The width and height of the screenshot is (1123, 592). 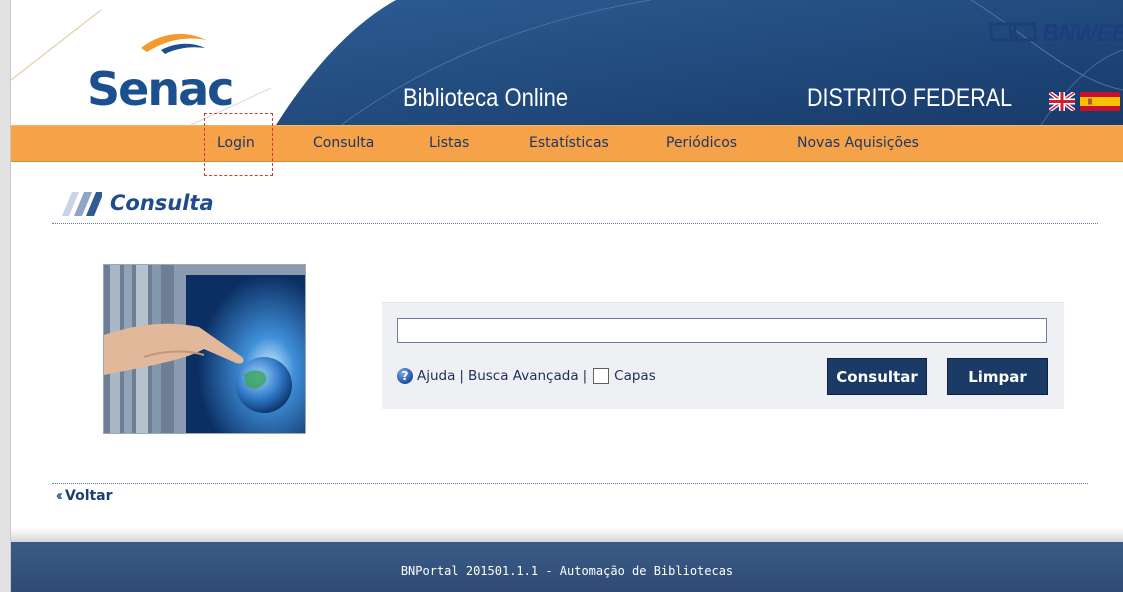 I want to click on nav-item-listas: Listas, so click(x=449, y=143).